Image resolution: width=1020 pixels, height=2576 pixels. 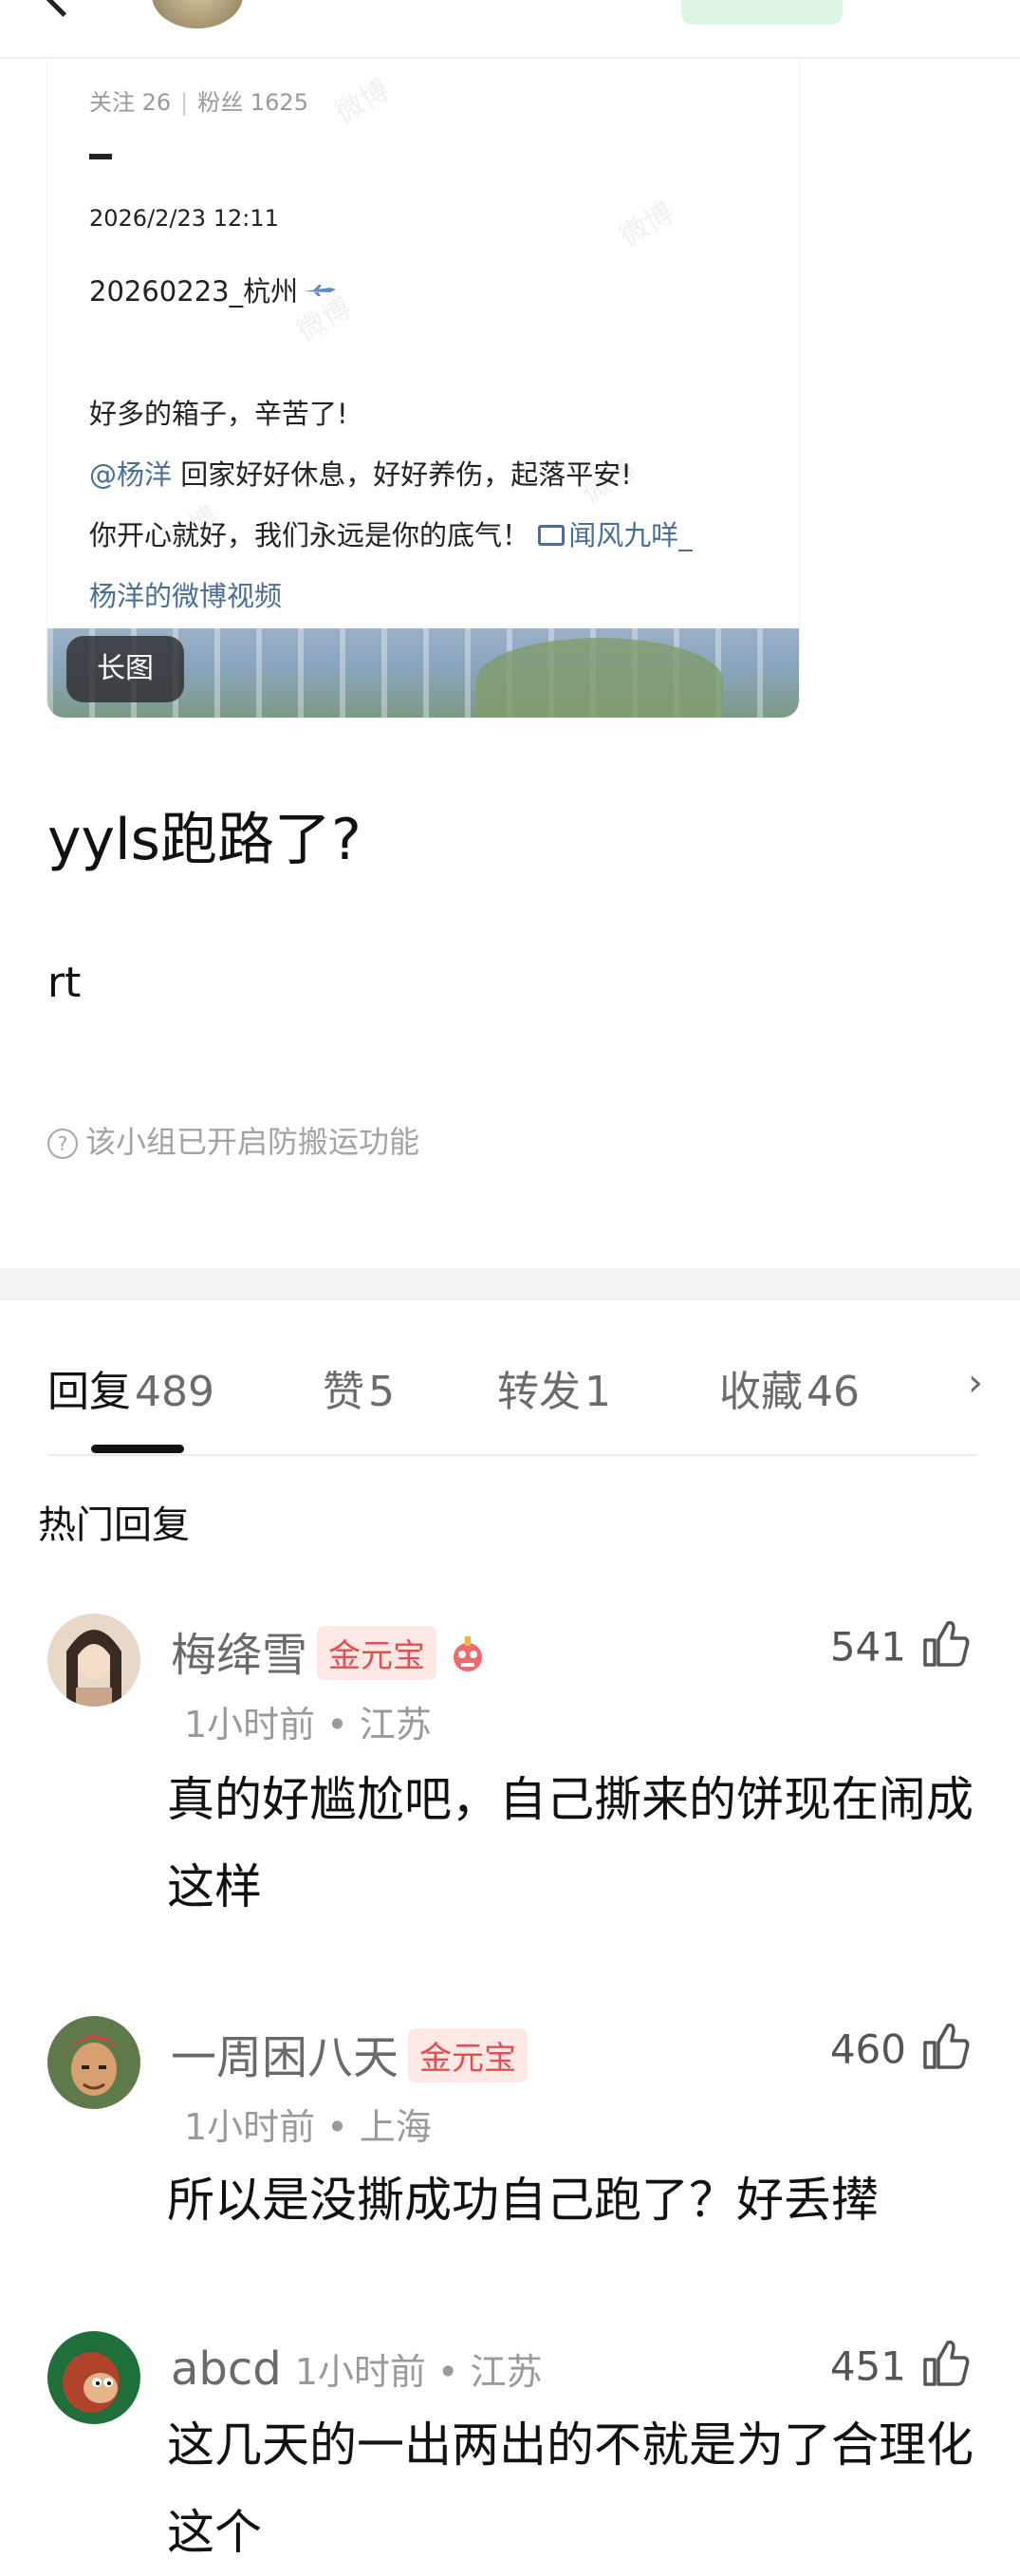 I want to click on tab-count: 5, so click(x=381, y=1392).